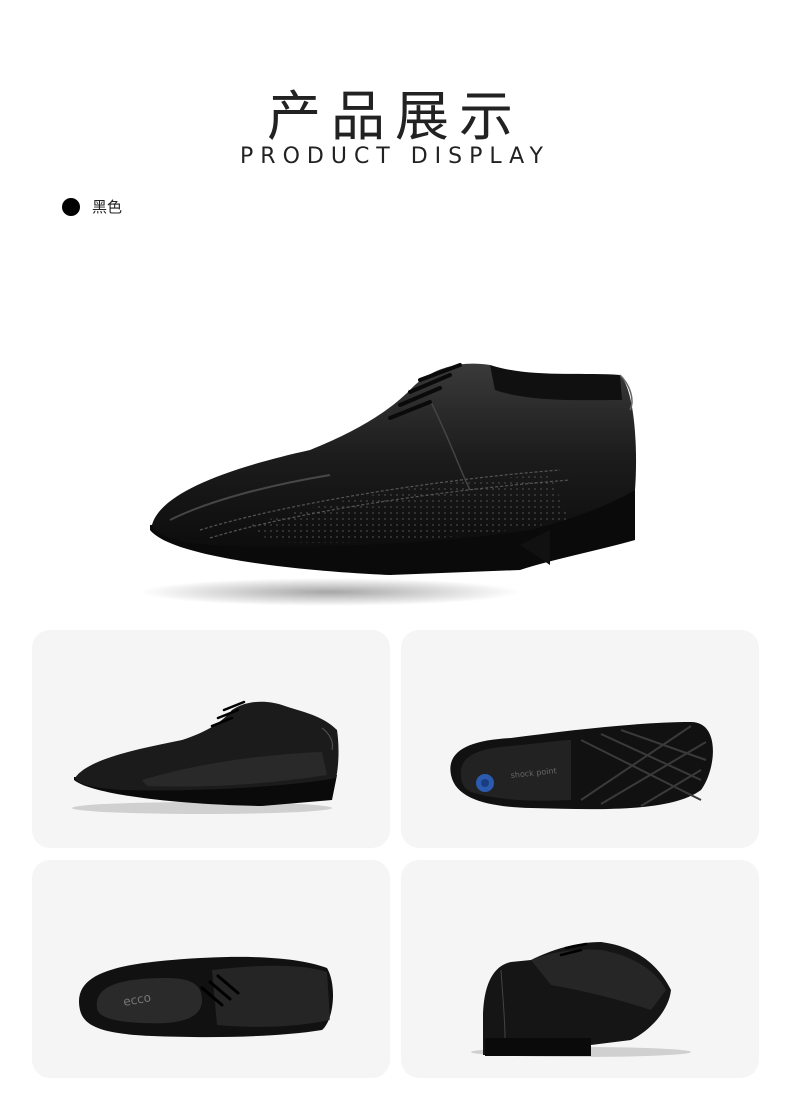  Describe the element at coordinates (581, 766) in the screenshot. I see `shoe-sole-image: shock point` at that location.